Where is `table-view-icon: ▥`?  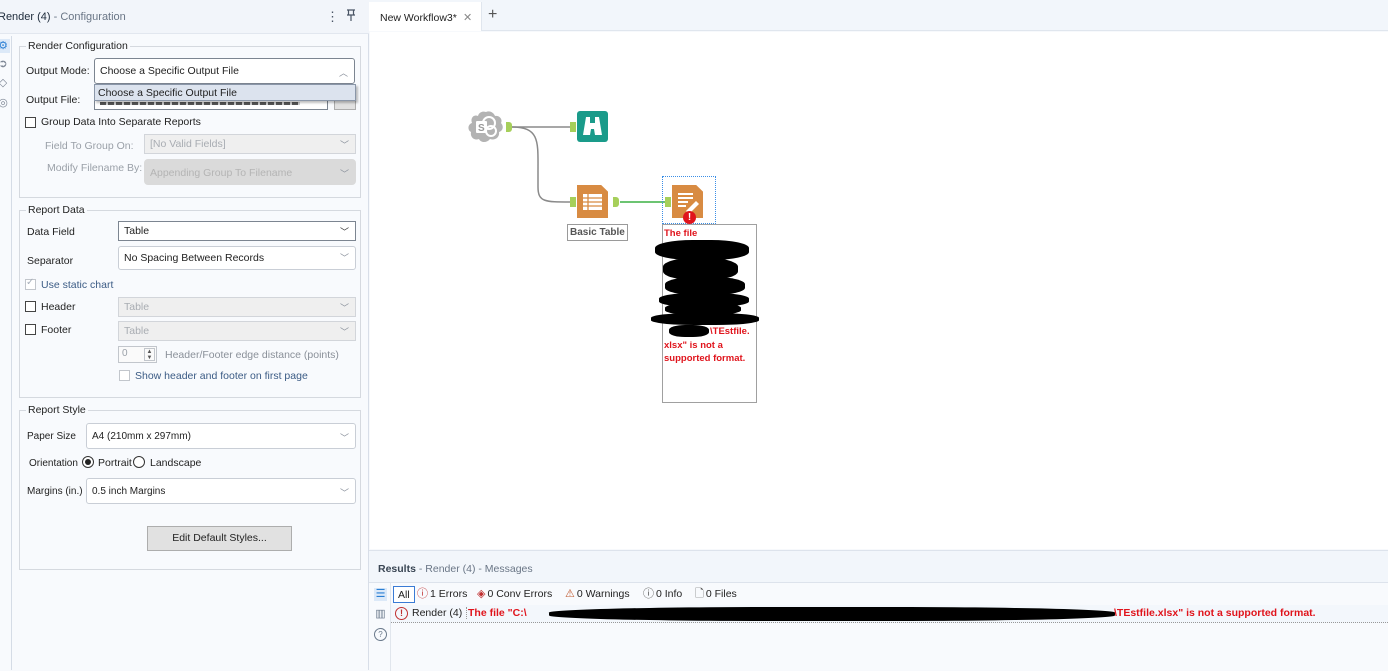 table-view-icon: ▥ is located at coordinates (380, 614).